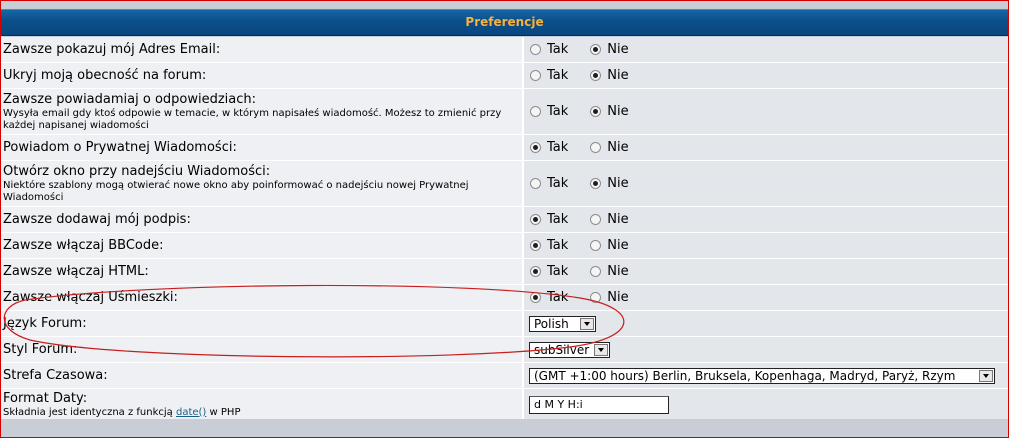 The width and height of the screenshot is (1011, 440). Describe the element at coordinates (504, 148) in the screenshot. I see `pref-row-notify-pm: Powiadom o Prywatnej Wiadomości: Tak Nie` at that location.